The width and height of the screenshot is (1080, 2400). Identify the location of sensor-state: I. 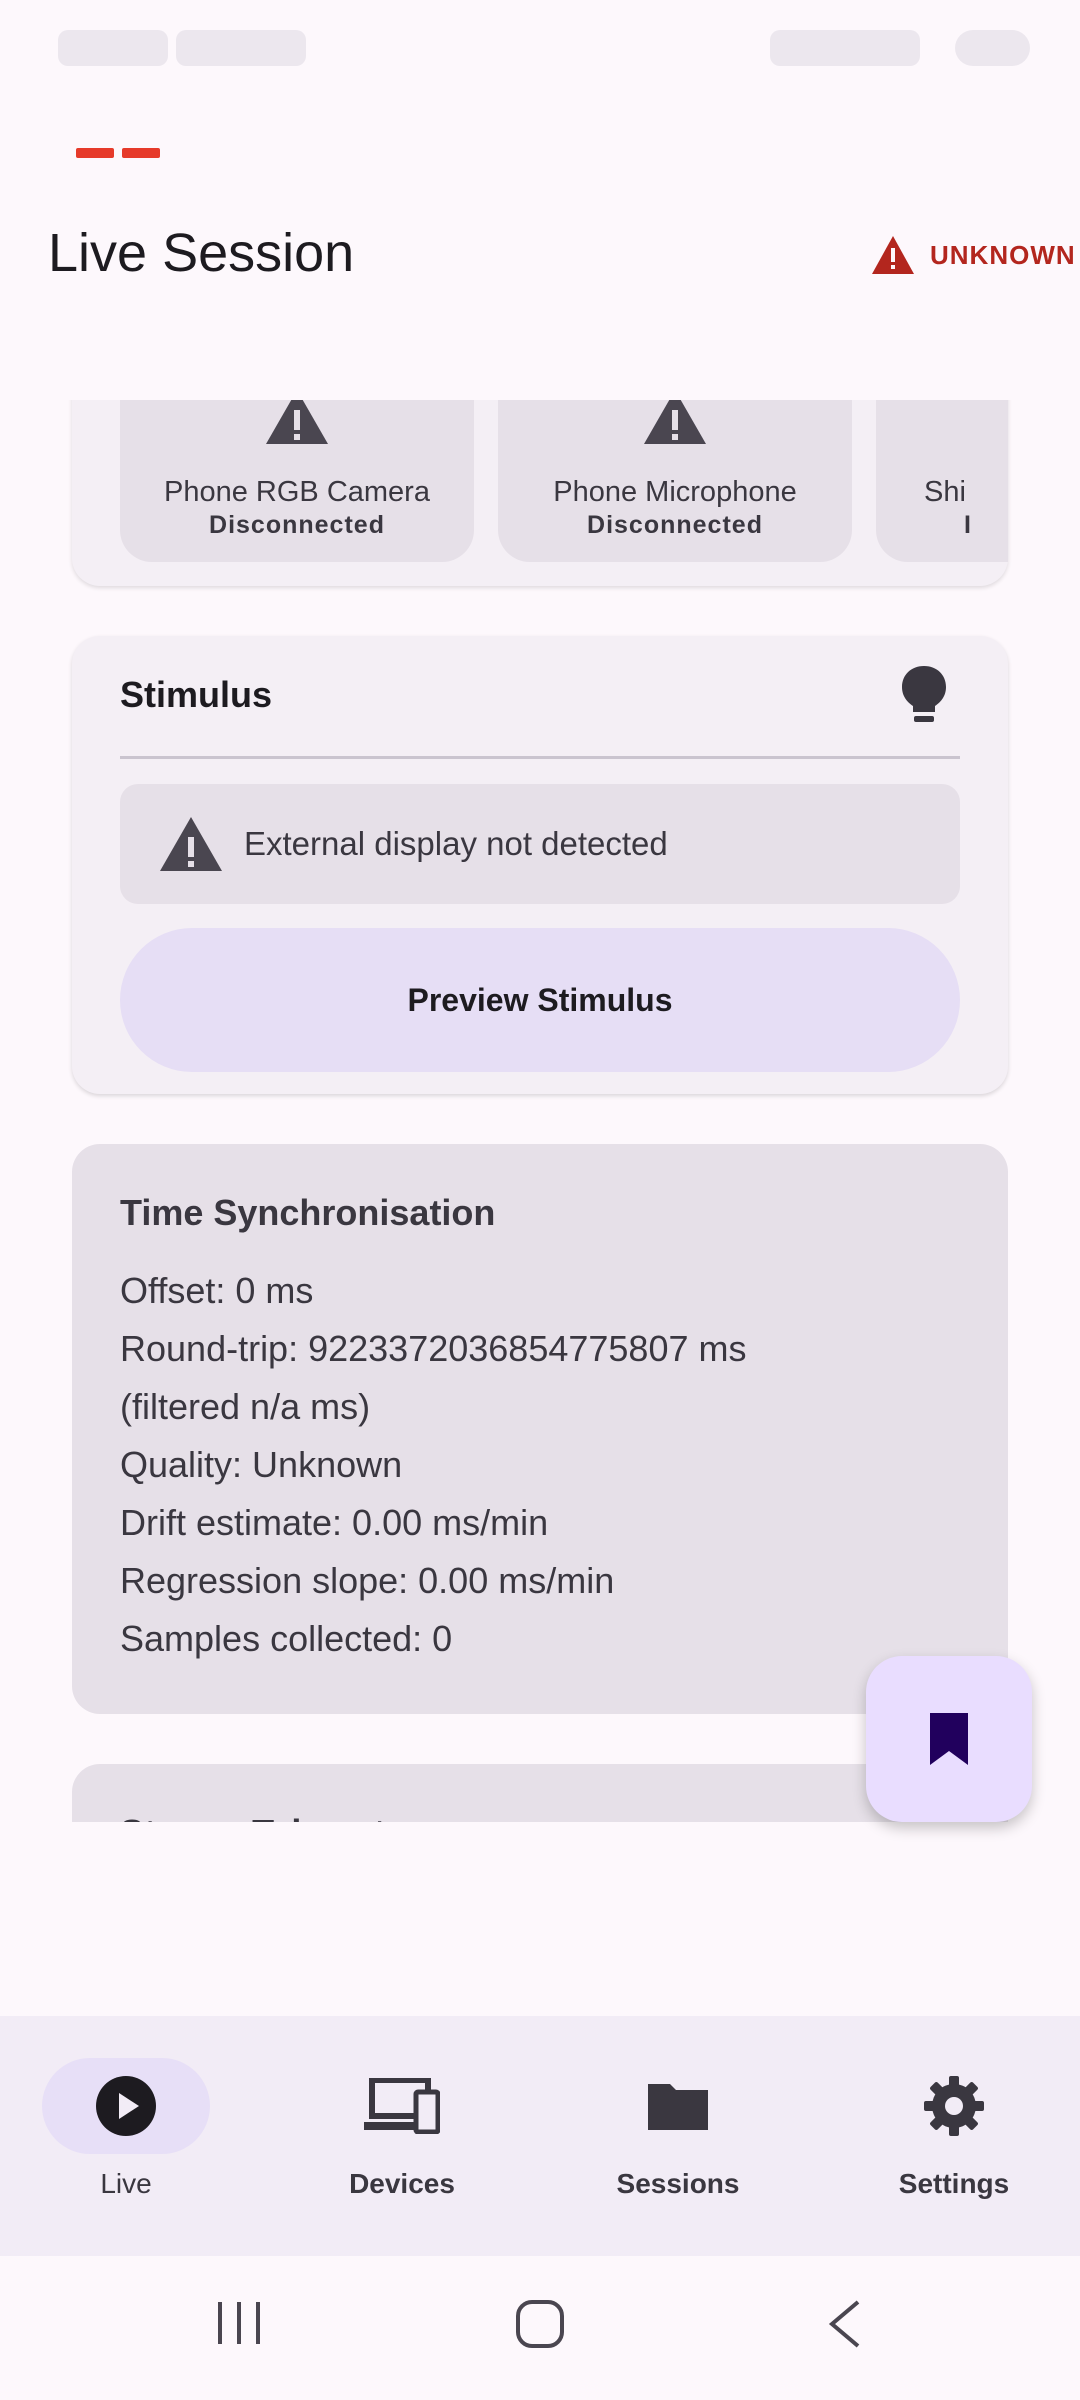
(968, 525).